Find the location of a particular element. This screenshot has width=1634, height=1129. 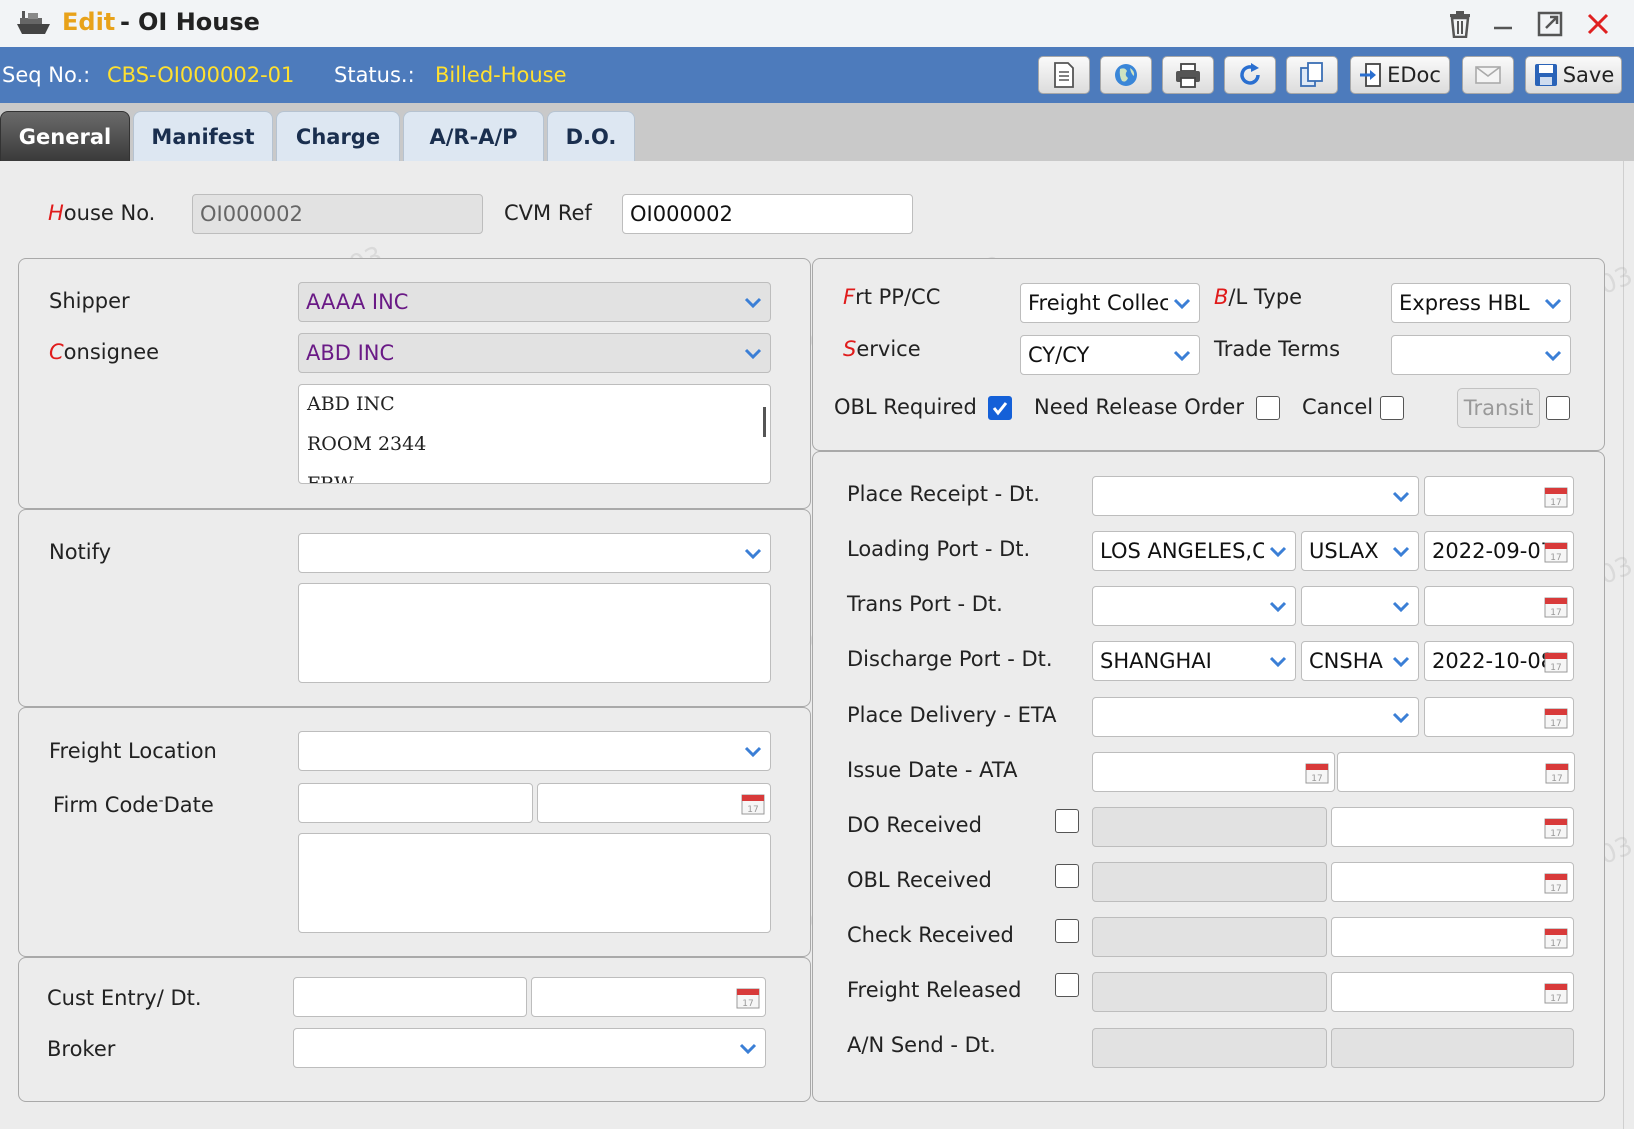

house-no-field: OI000002 is located at coordinates (337, 214).